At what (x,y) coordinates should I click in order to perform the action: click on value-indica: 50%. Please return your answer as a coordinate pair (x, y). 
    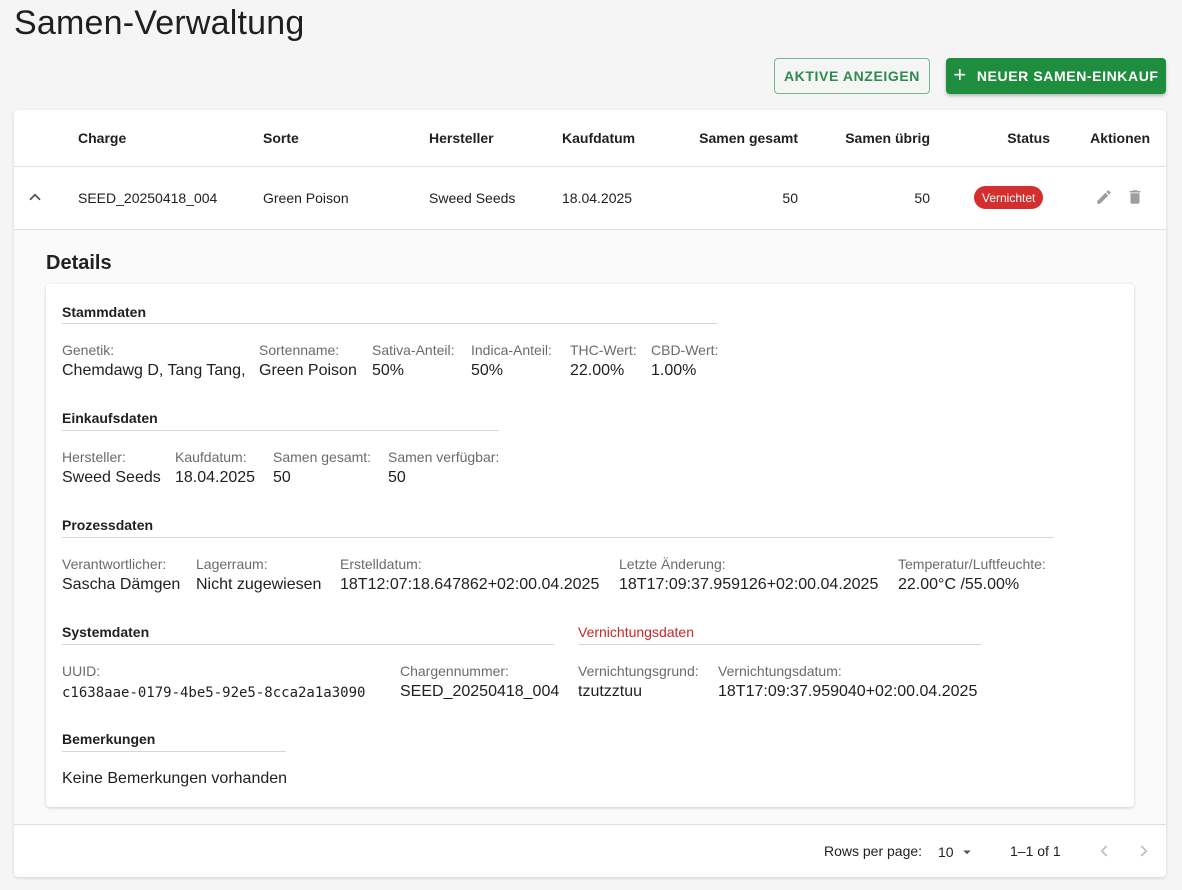
    Looking at the image, I should click on (487, 370).